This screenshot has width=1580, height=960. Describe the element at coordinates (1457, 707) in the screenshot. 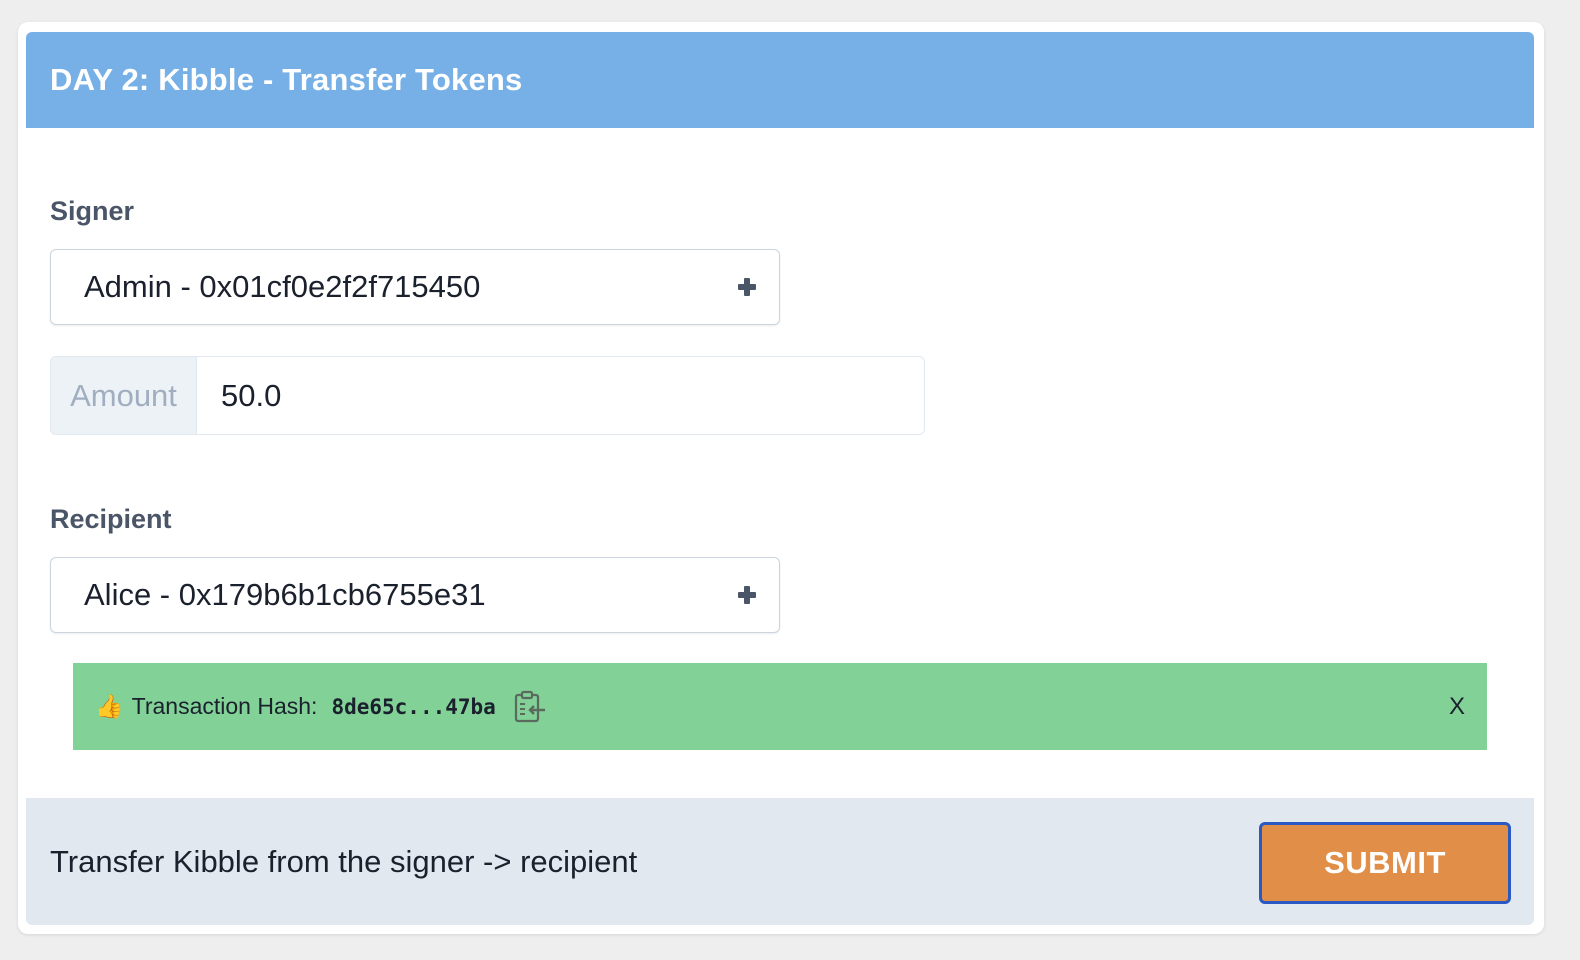

I see `close-alert-button: X` at that location.